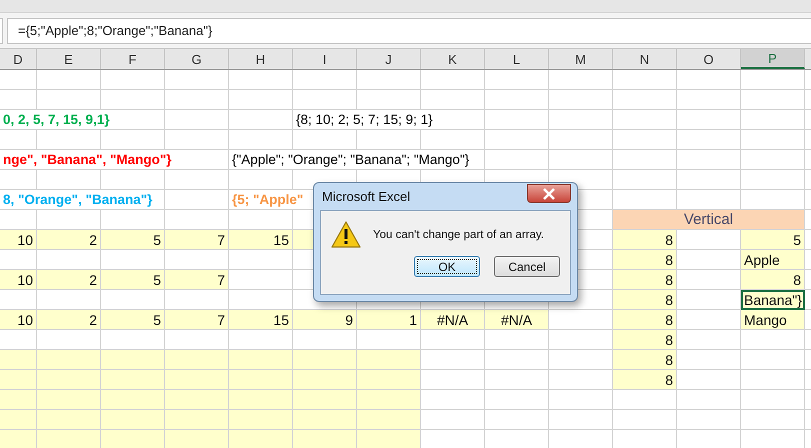  Describe the element at coordinates (773, 320) in the screenshot. I see `table-cell: Mango` at that location.